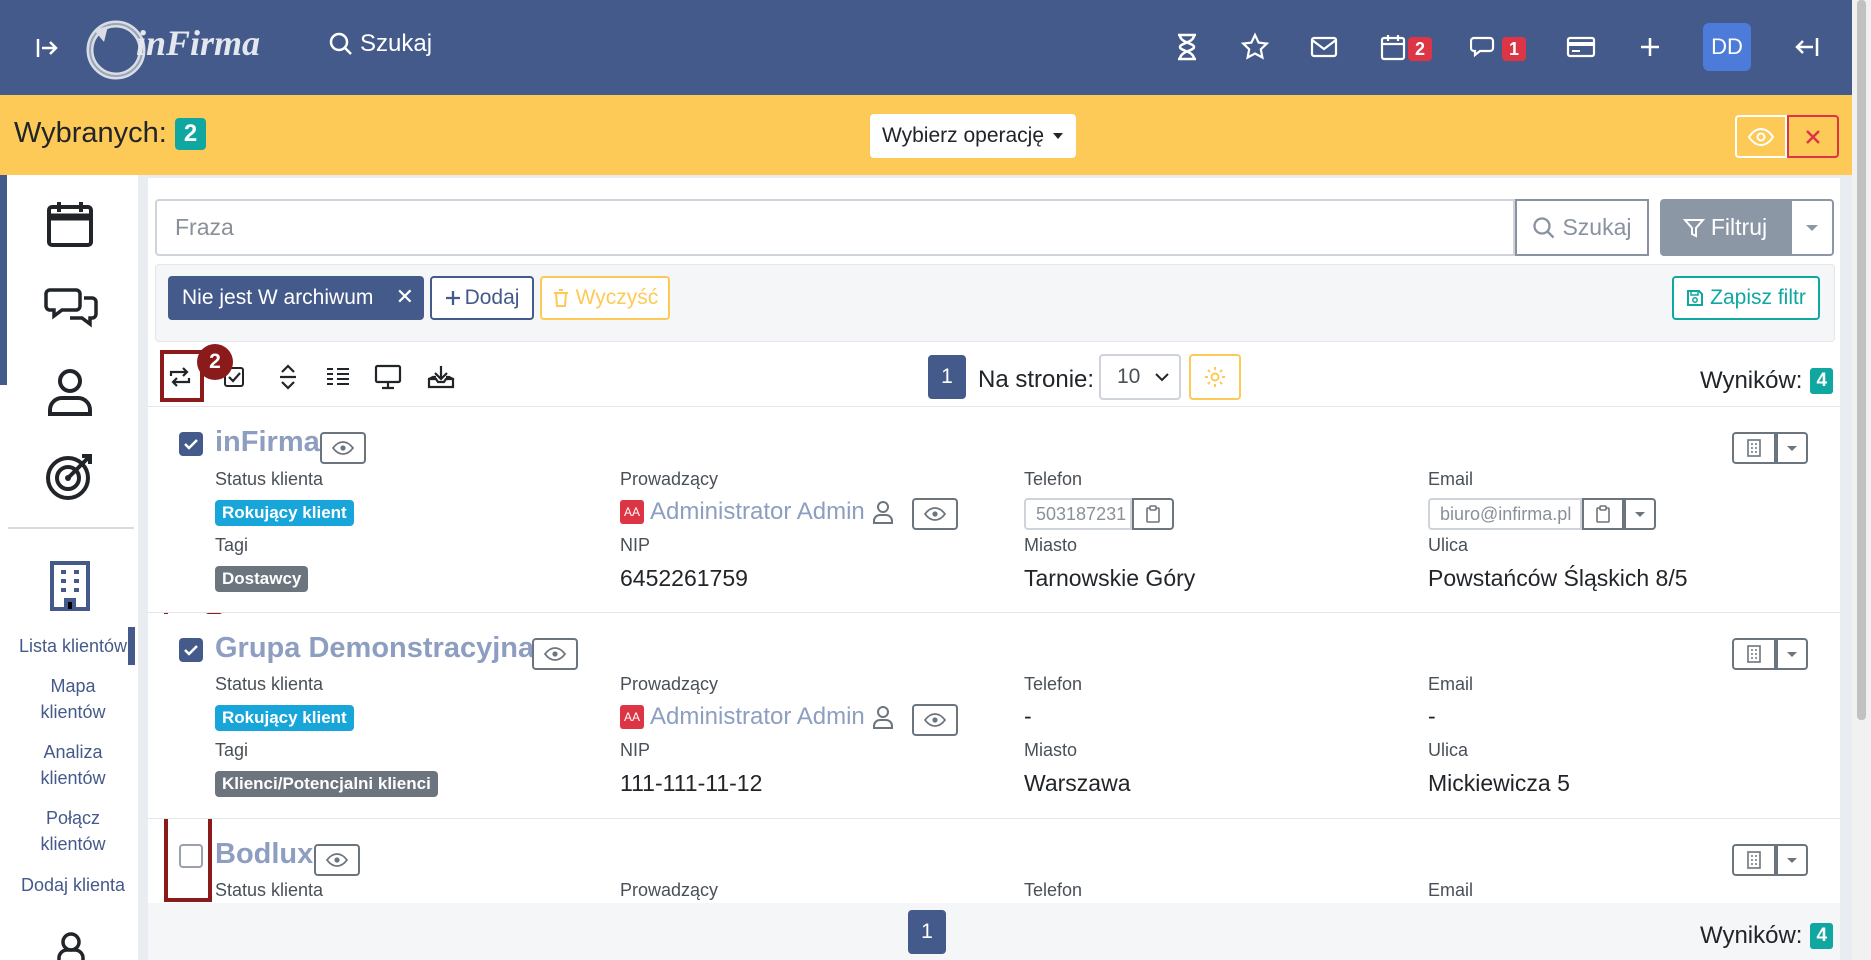 The height and width of the screenshot is (960, 1871). What do you see at coordinates (73, 831) in the screenshot?
I see `sidebar-item-merge-clients: Połącz klientów` at bounding box center [73, 831].